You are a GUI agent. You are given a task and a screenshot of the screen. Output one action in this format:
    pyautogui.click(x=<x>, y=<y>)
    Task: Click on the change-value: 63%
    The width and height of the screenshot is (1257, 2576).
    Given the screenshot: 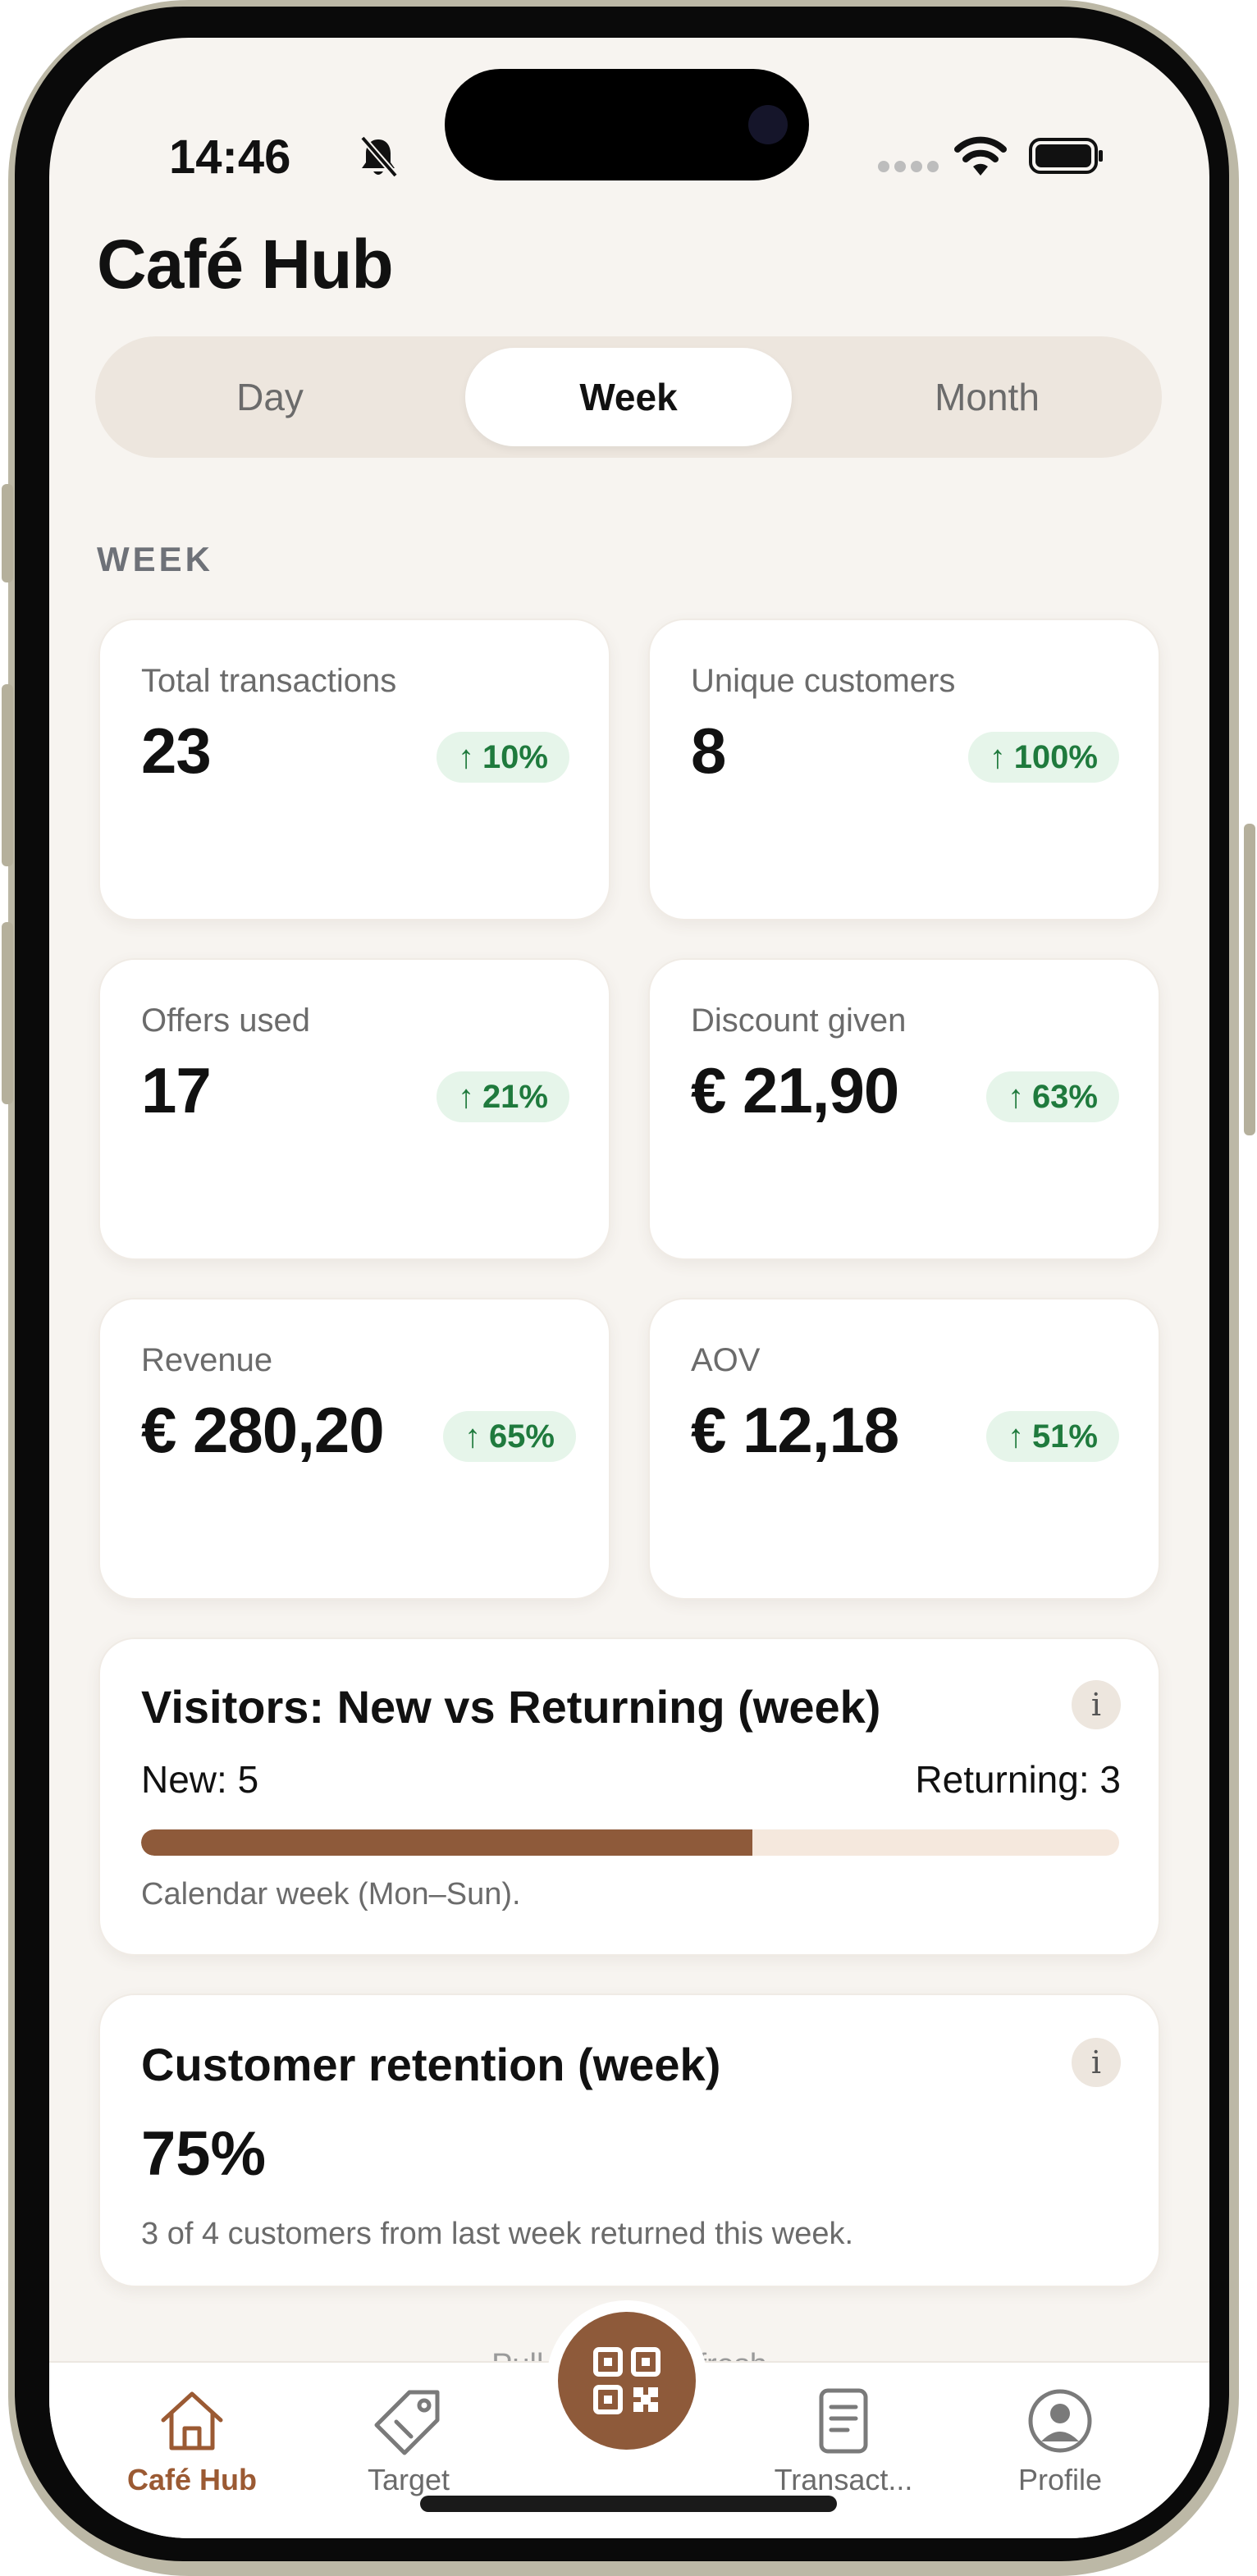 What is the action you would take?
    pyautogui.click(x=1064, y=1097)
    